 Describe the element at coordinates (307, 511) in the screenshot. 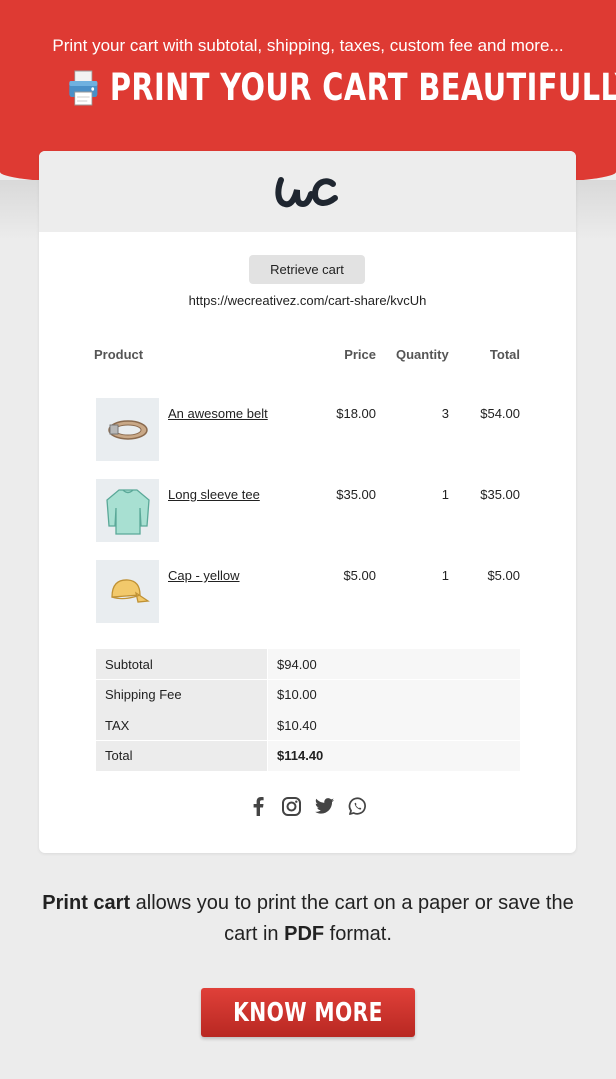

I see `table-row: Long sleeve tee $35.00 1 $35.00` at that location.